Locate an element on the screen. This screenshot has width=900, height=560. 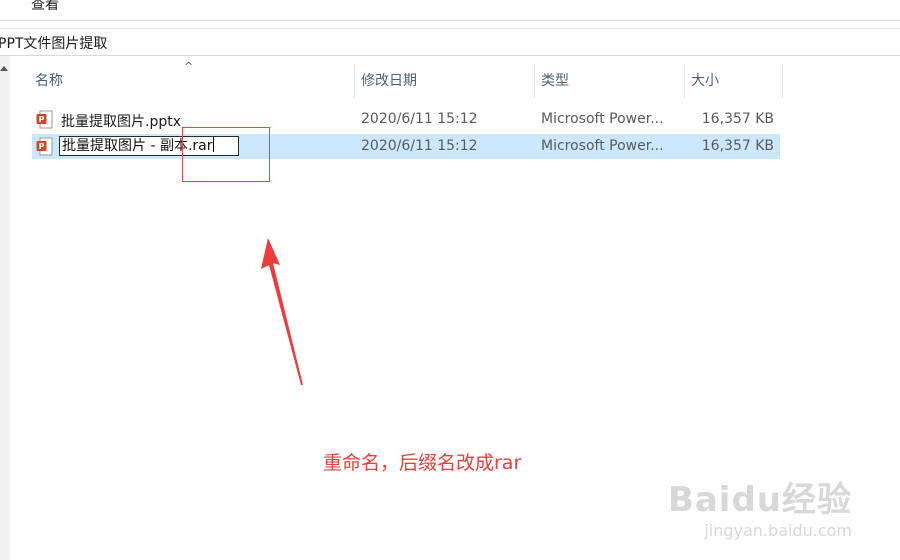
annotation-arrow-icon is located at coordinates (282, 311).